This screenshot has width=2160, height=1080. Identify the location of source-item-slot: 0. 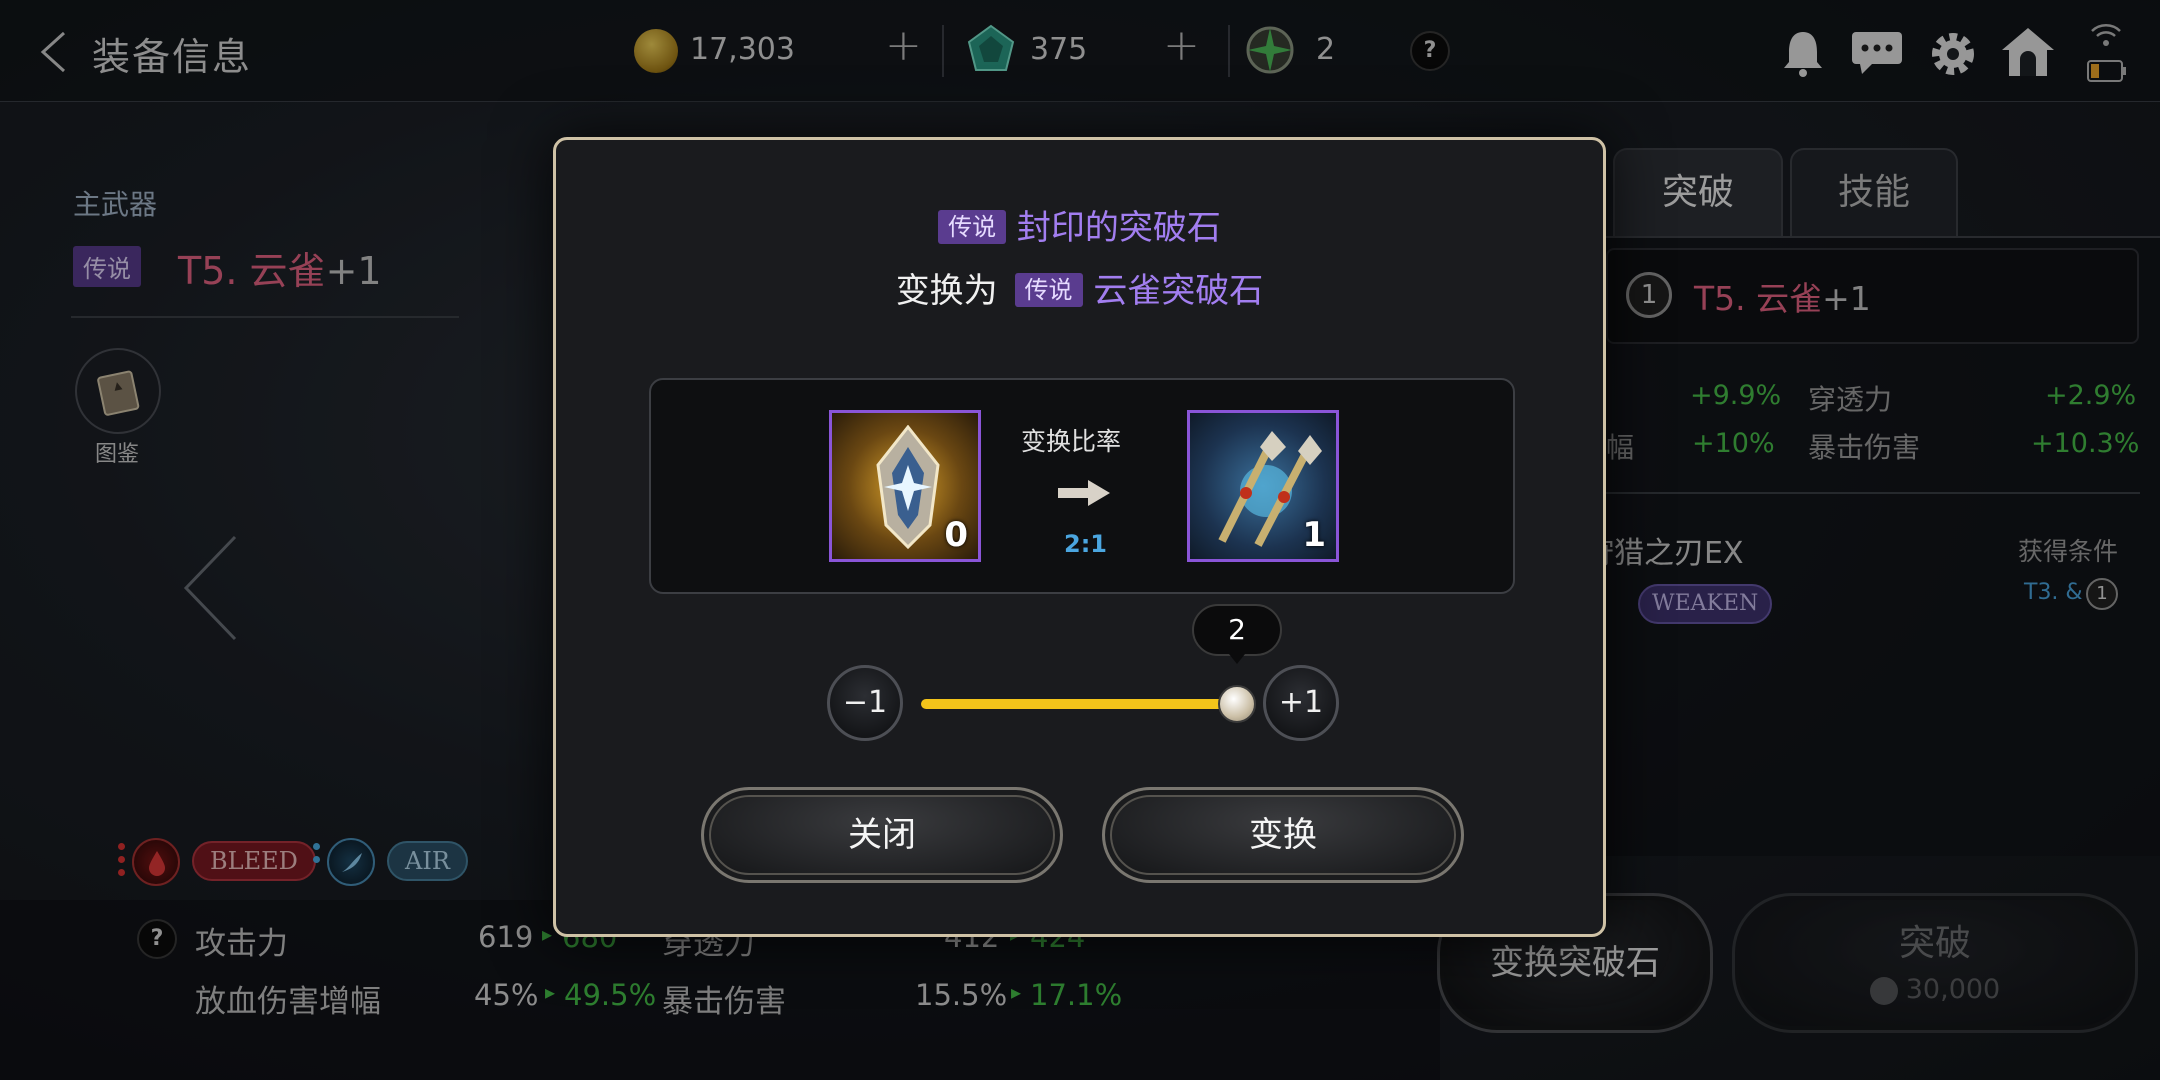
(905, 486).